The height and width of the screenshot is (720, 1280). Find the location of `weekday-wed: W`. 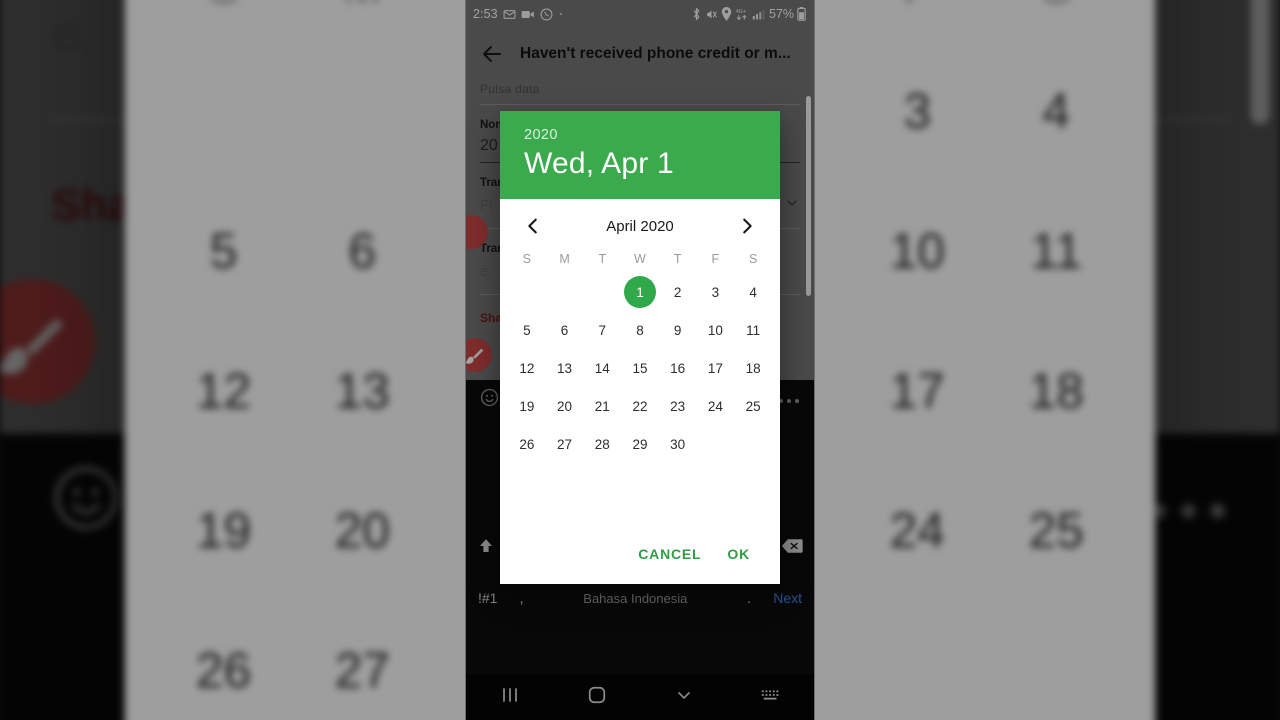

weekday-wed: W is located at coordinates (640, 259).